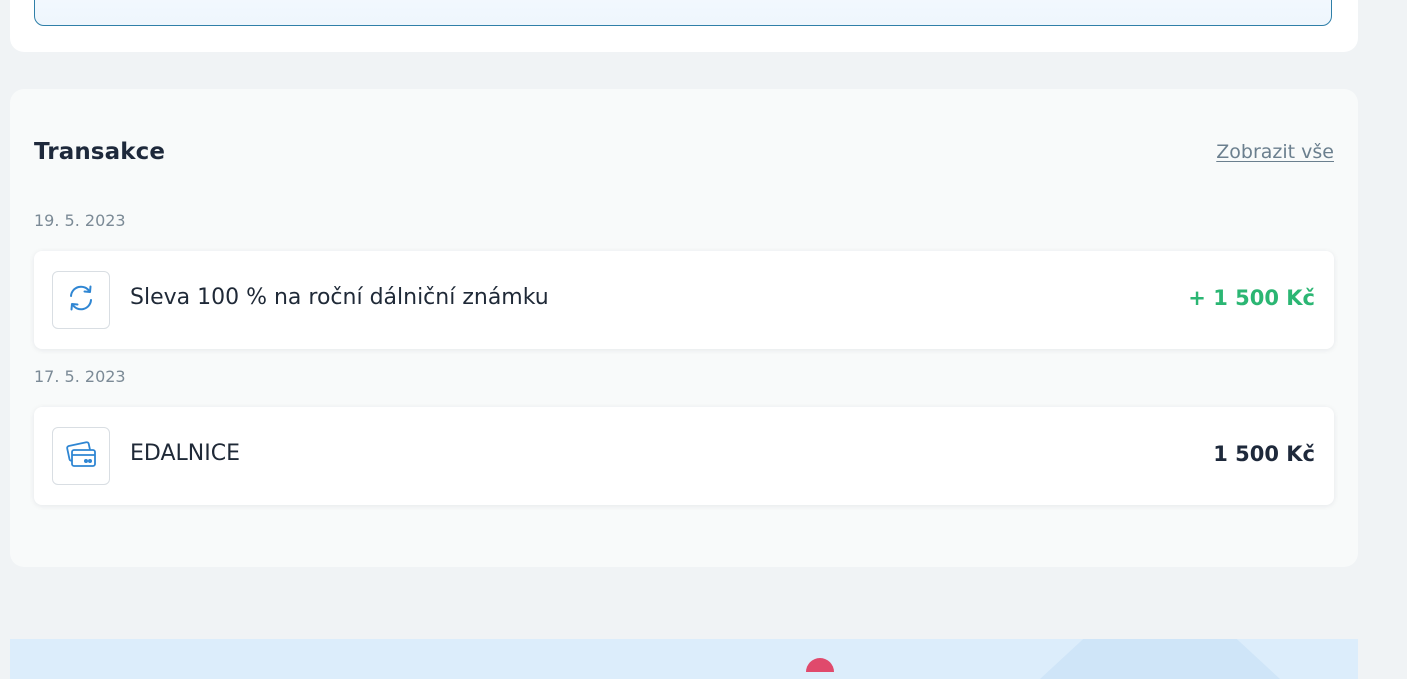 This screenshot has width=1407, height=679. Describe the element at coordinates (1160, 659) in the screenshot. I see `banner-shape` at that location.